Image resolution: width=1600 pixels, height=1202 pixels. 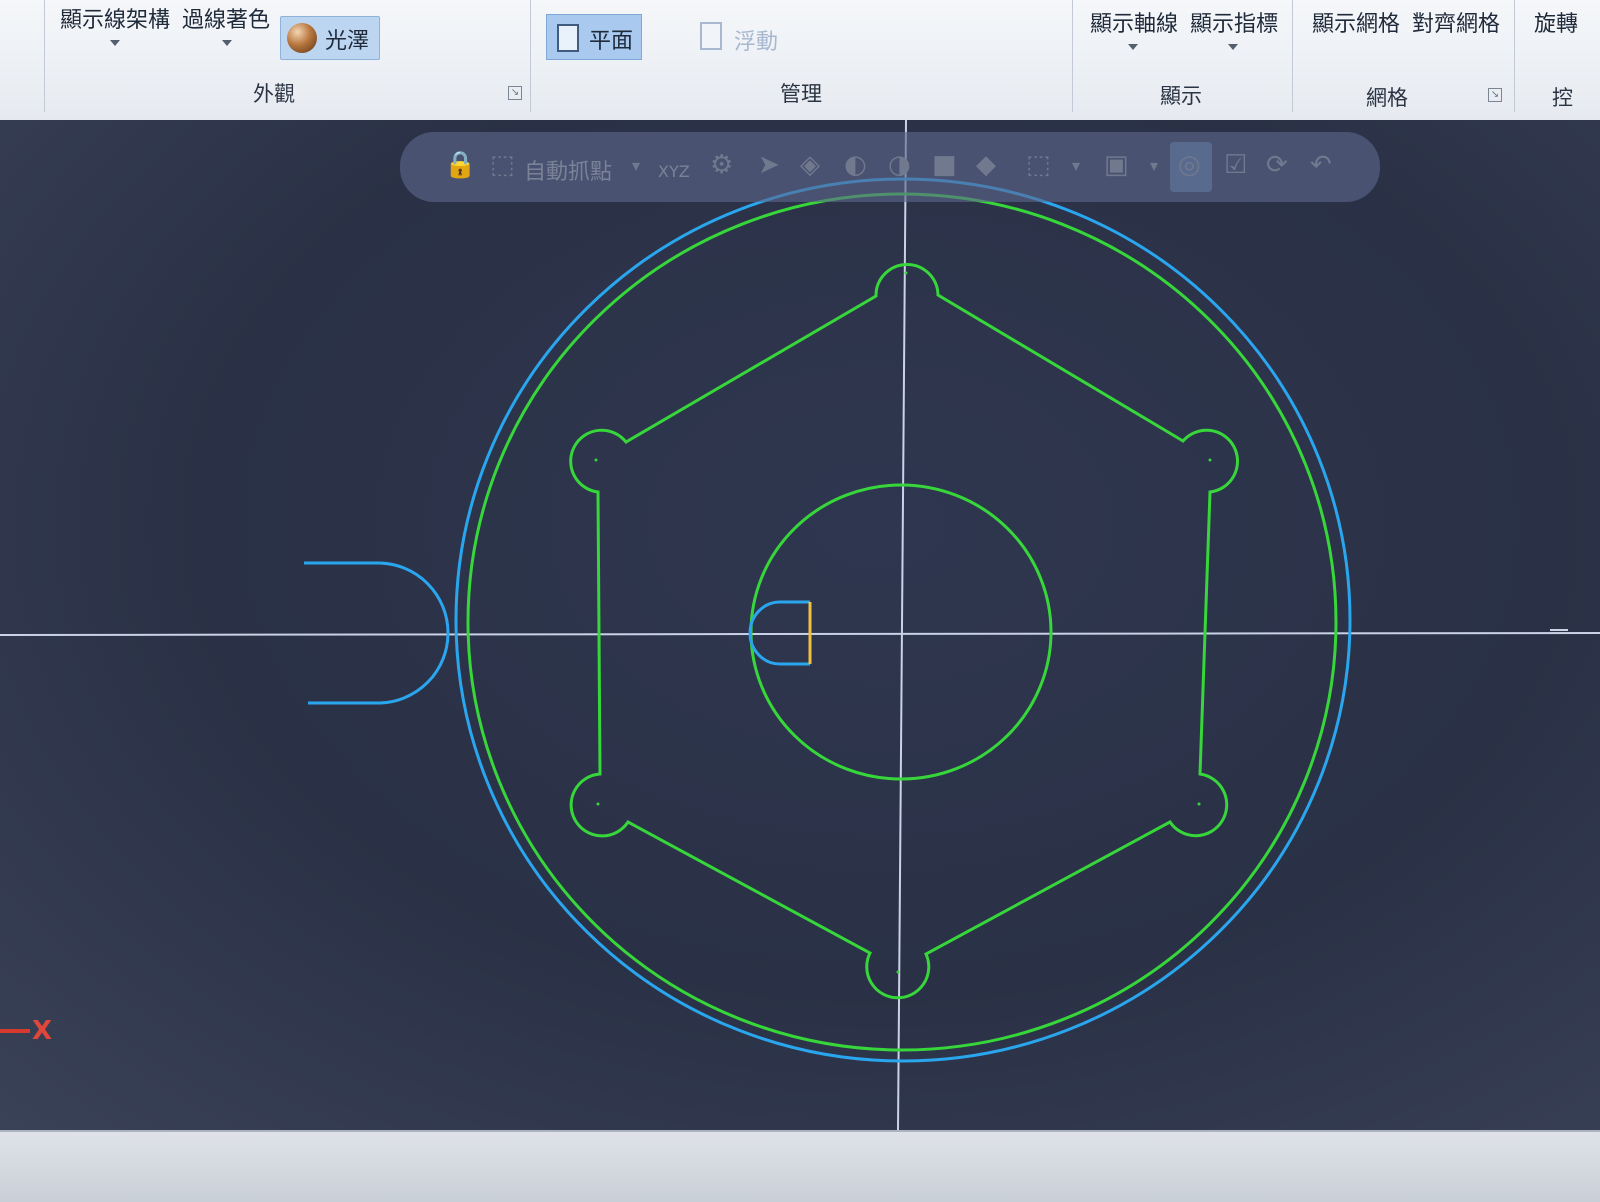 I want to click on plane-button: 平面, so click(x=594, y=37).